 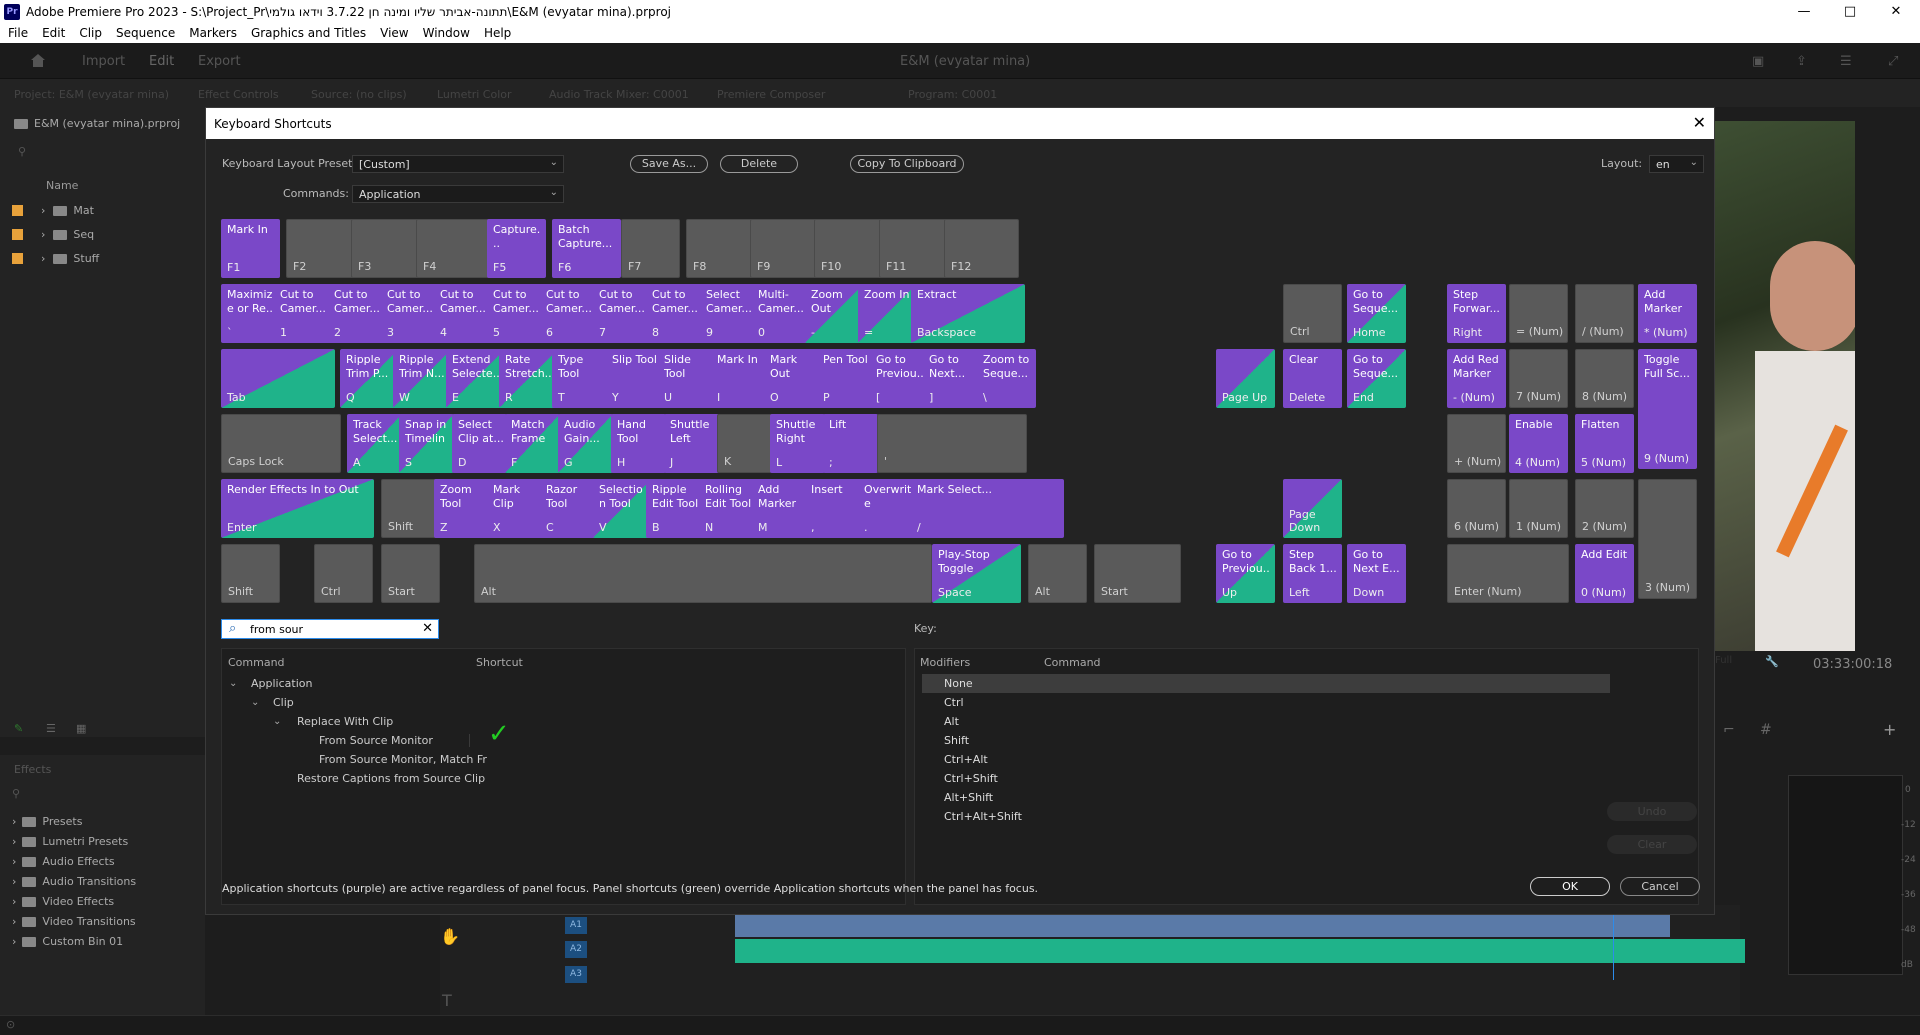 I want to click on key-7-num: 7 (Num), so click(x=1538, y=378).